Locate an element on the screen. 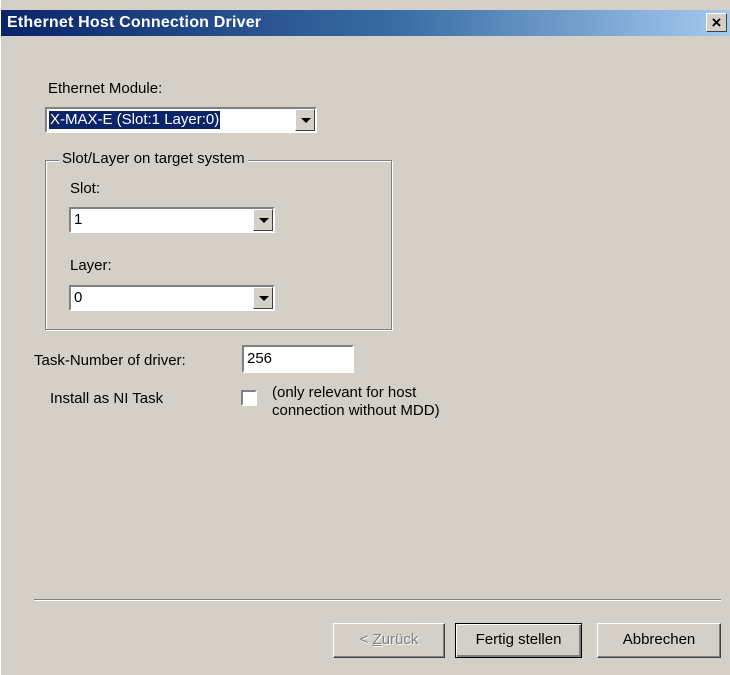 The width and height of the screenshot is (730, 675). title-bar: Ethernet Host Connection Driver × is located at coordinates (365, 23).